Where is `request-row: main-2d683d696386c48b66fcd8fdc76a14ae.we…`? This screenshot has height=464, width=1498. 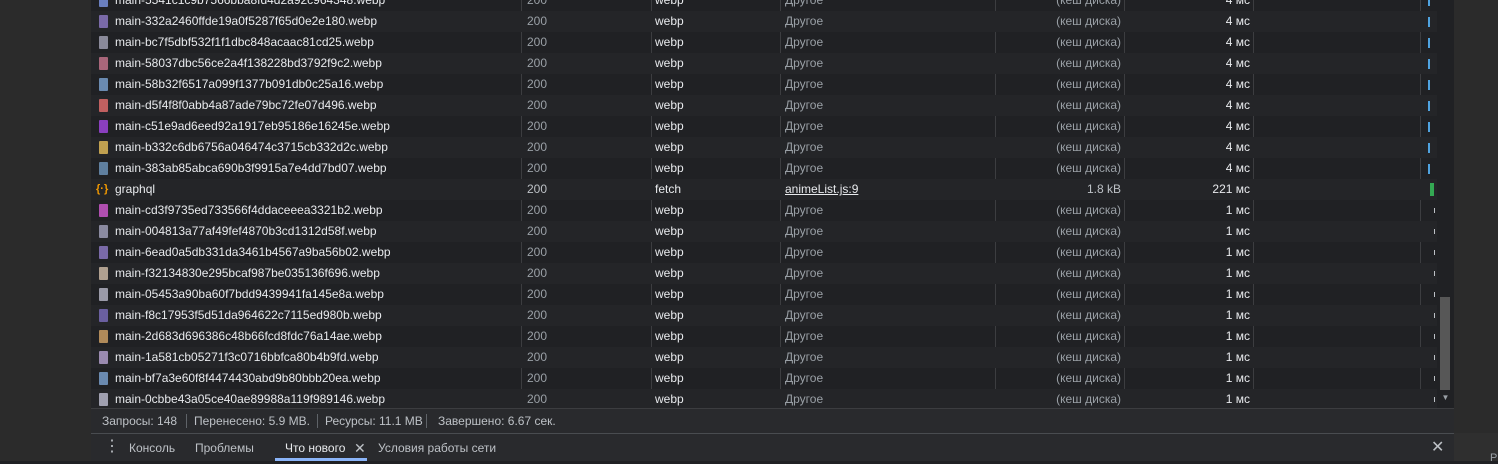
request-row: main-2d683d696386c48b66fcd8fdc76a14ae.we… is located at coordinates (764, 336).